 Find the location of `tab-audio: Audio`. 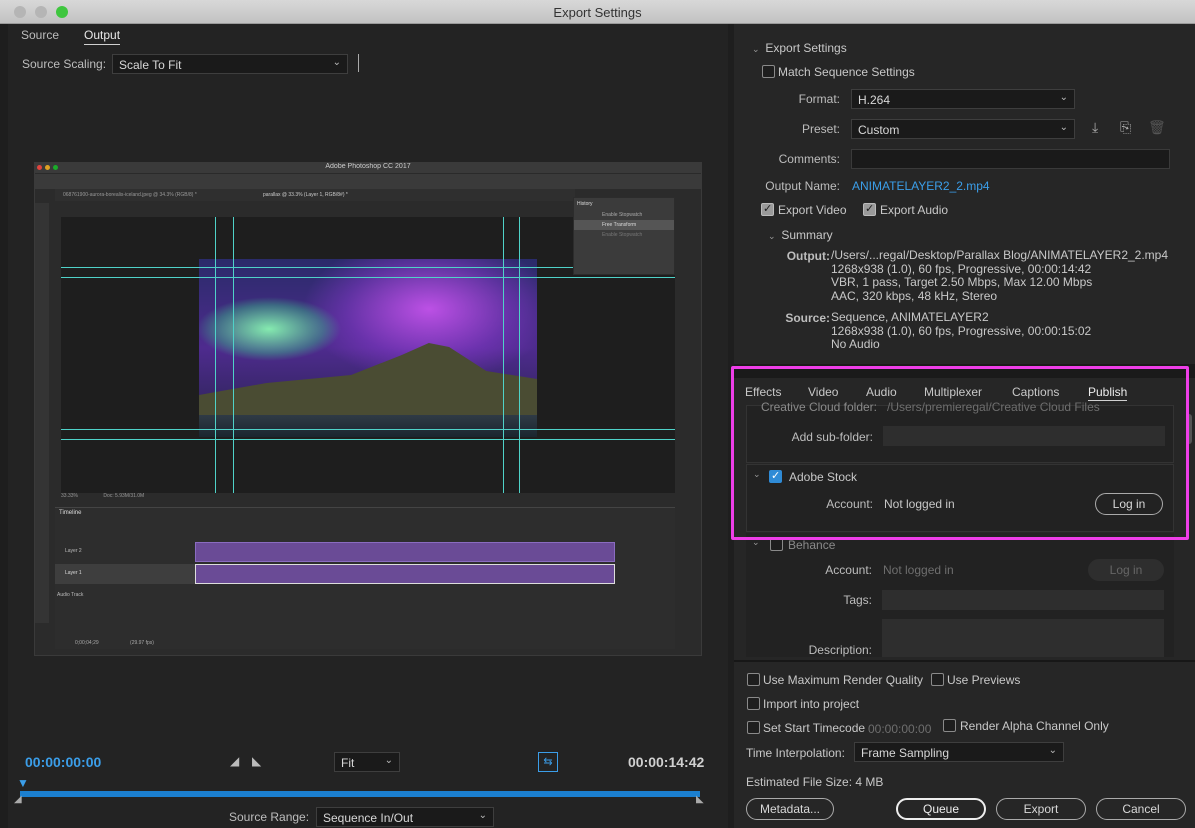

tab-audio: Audio is located at coordinates (881, 392).